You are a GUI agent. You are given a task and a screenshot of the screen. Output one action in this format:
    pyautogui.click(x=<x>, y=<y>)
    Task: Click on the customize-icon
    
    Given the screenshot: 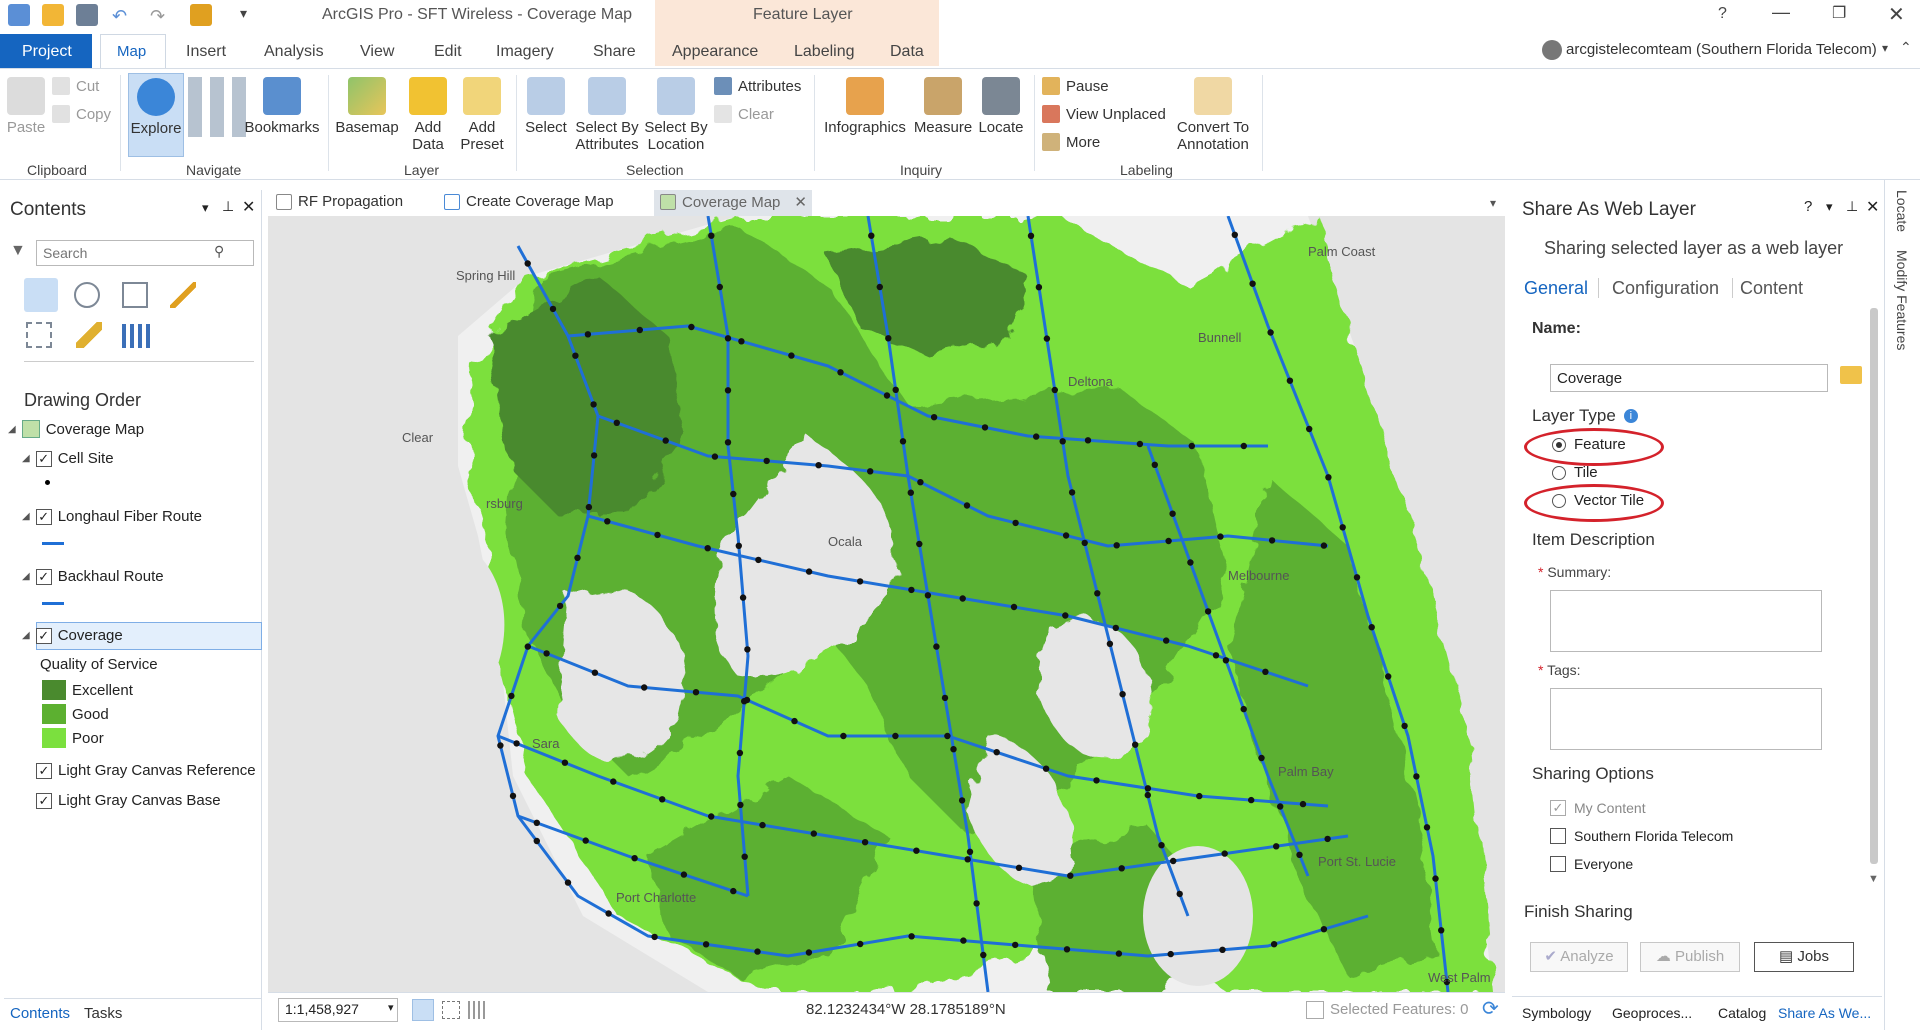 What is the action you would take?
    pyautogui.click(x=201, y=15)
    